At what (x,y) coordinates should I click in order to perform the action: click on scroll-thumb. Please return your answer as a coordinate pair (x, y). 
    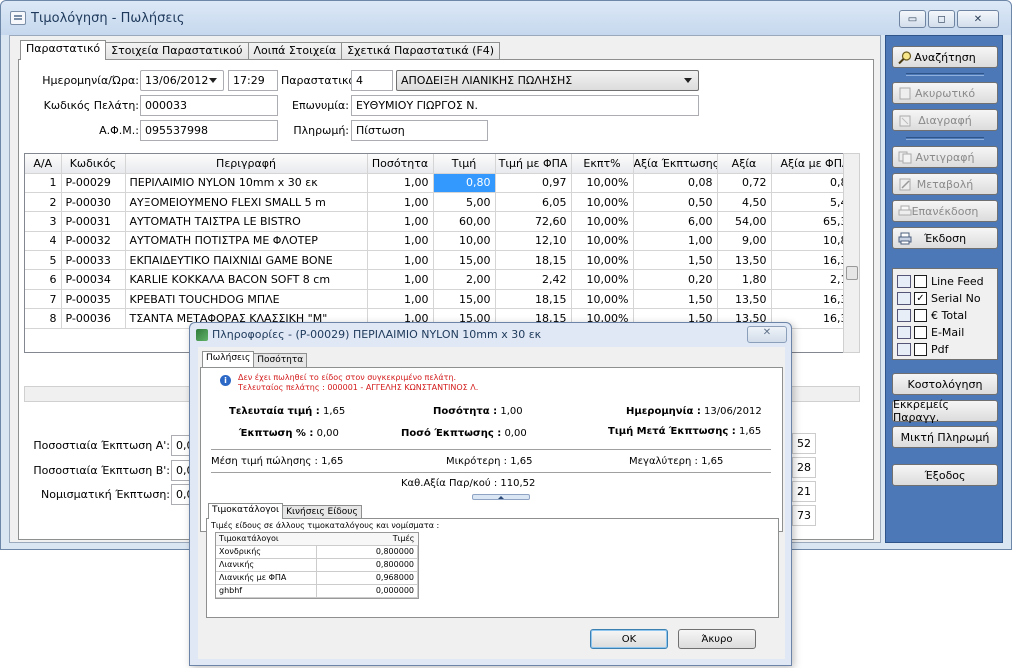
    Looking at the image, I should click on (852, 273).